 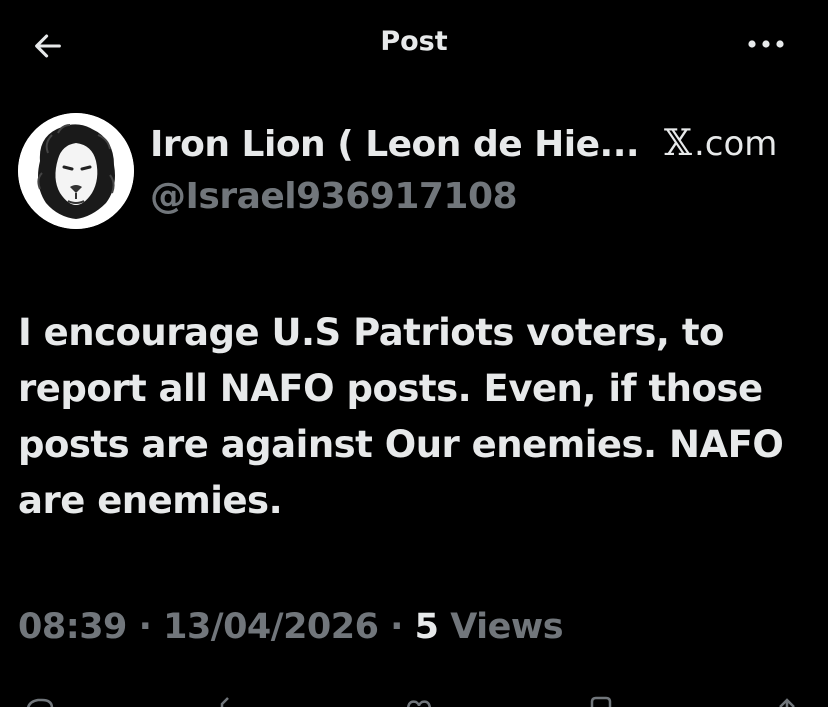 What do you see at coordinates (72, 627) in the screenshot?
I see `tweet-time: 08:39` at bounding box center [72, 627].